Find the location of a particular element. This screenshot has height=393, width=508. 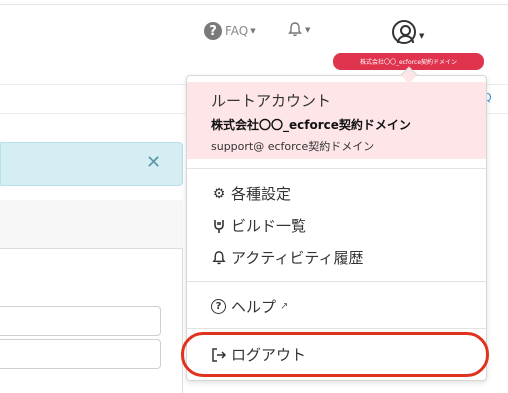

menu-item-help: ? ヘルプ ↗ is located at coordinates (249, 306).